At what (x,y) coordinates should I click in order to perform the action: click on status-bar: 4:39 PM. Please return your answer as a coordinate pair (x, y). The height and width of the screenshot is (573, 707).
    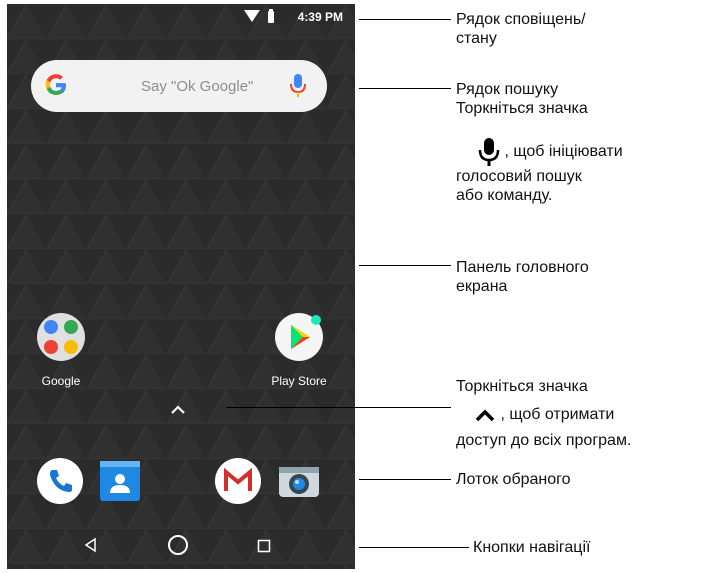
    Looking at the image, I should click on (181, 18).